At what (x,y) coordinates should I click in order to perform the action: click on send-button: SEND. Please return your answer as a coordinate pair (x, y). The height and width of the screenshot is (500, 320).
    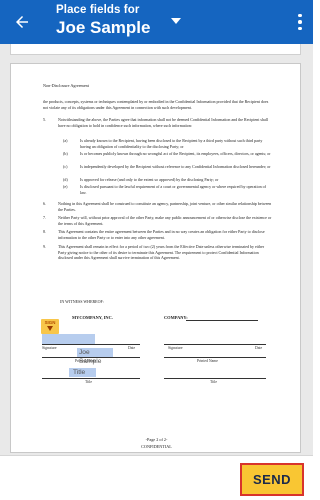
    Looking at the image, I should click on (272, 479).